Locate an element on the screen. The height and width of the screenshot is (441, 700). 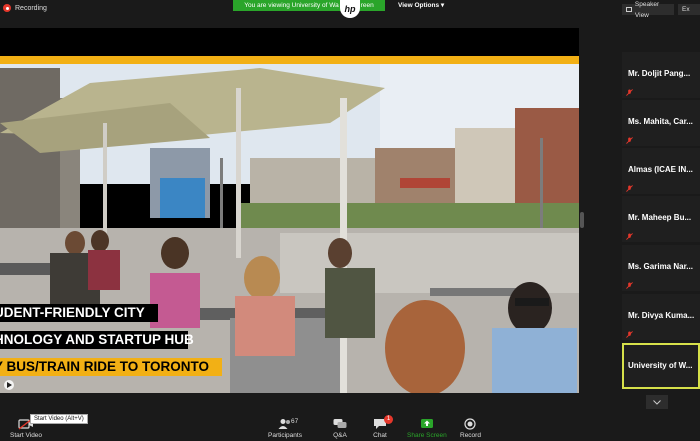
recording-label: Recording is located at coordinates (31, 8).